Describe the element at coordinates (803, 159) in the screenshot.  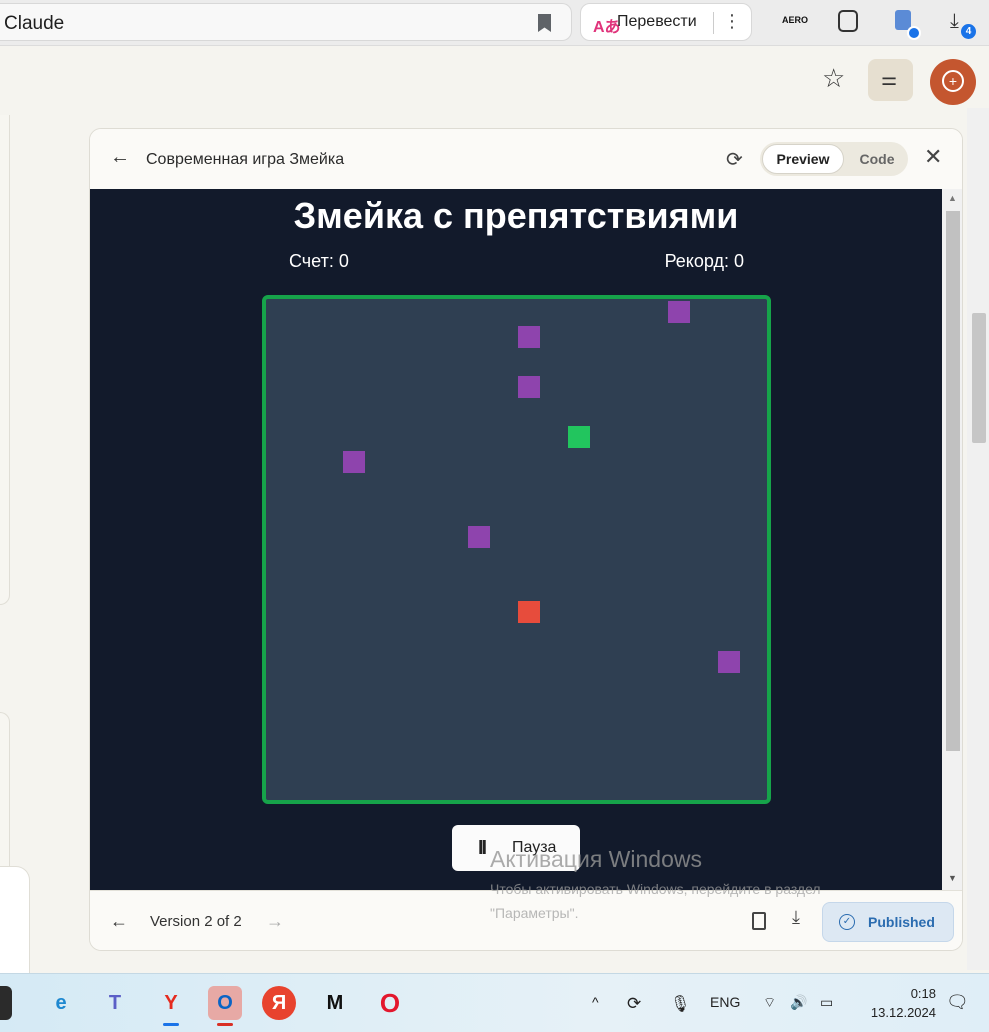
I see `tab-preview: Preview` at that location.